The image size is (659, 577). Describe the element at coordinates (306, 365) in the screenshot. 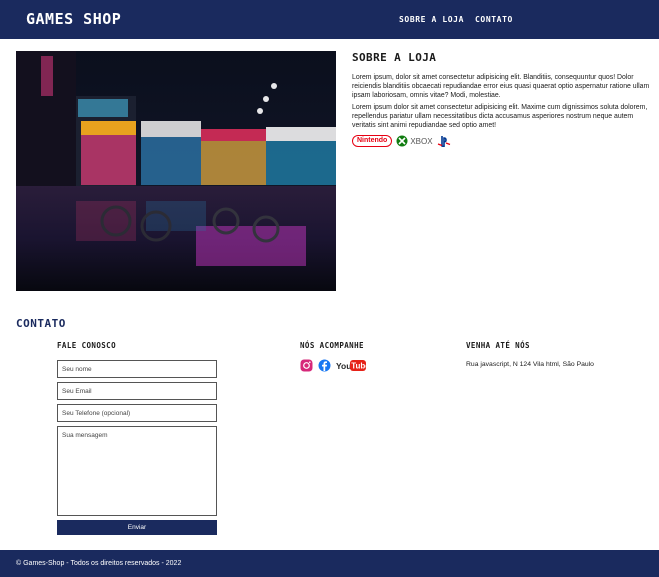

I see `instagram-icon` at that location.